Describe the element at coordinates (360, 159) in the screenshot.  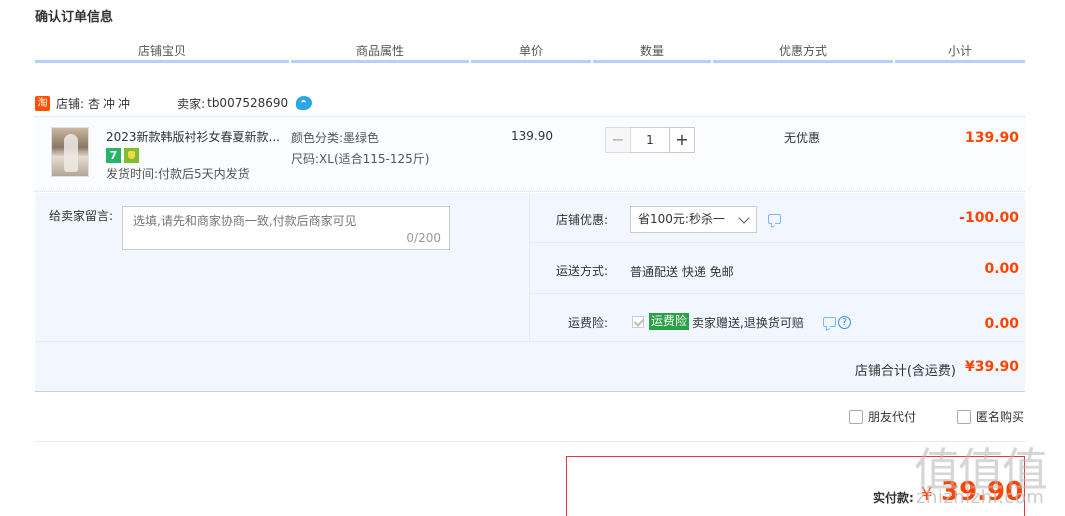
I see `attribute-size: 尺码:XL(适合115-125斤)` at that location.